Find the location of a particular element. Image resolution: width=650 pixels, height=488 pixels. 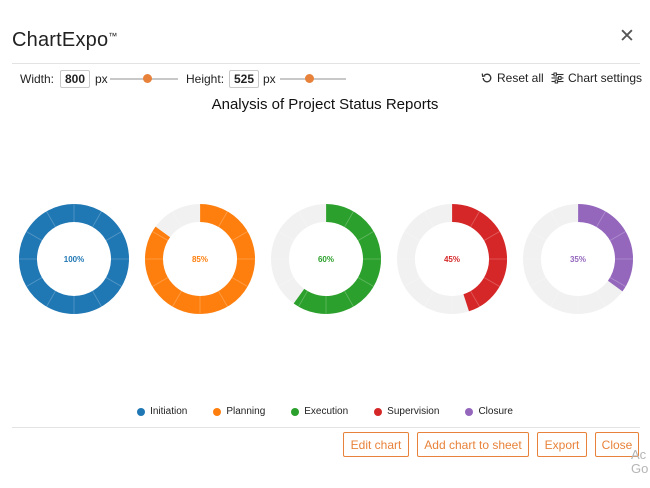

legend-label: Supervision is located at coordinates (413, 411).